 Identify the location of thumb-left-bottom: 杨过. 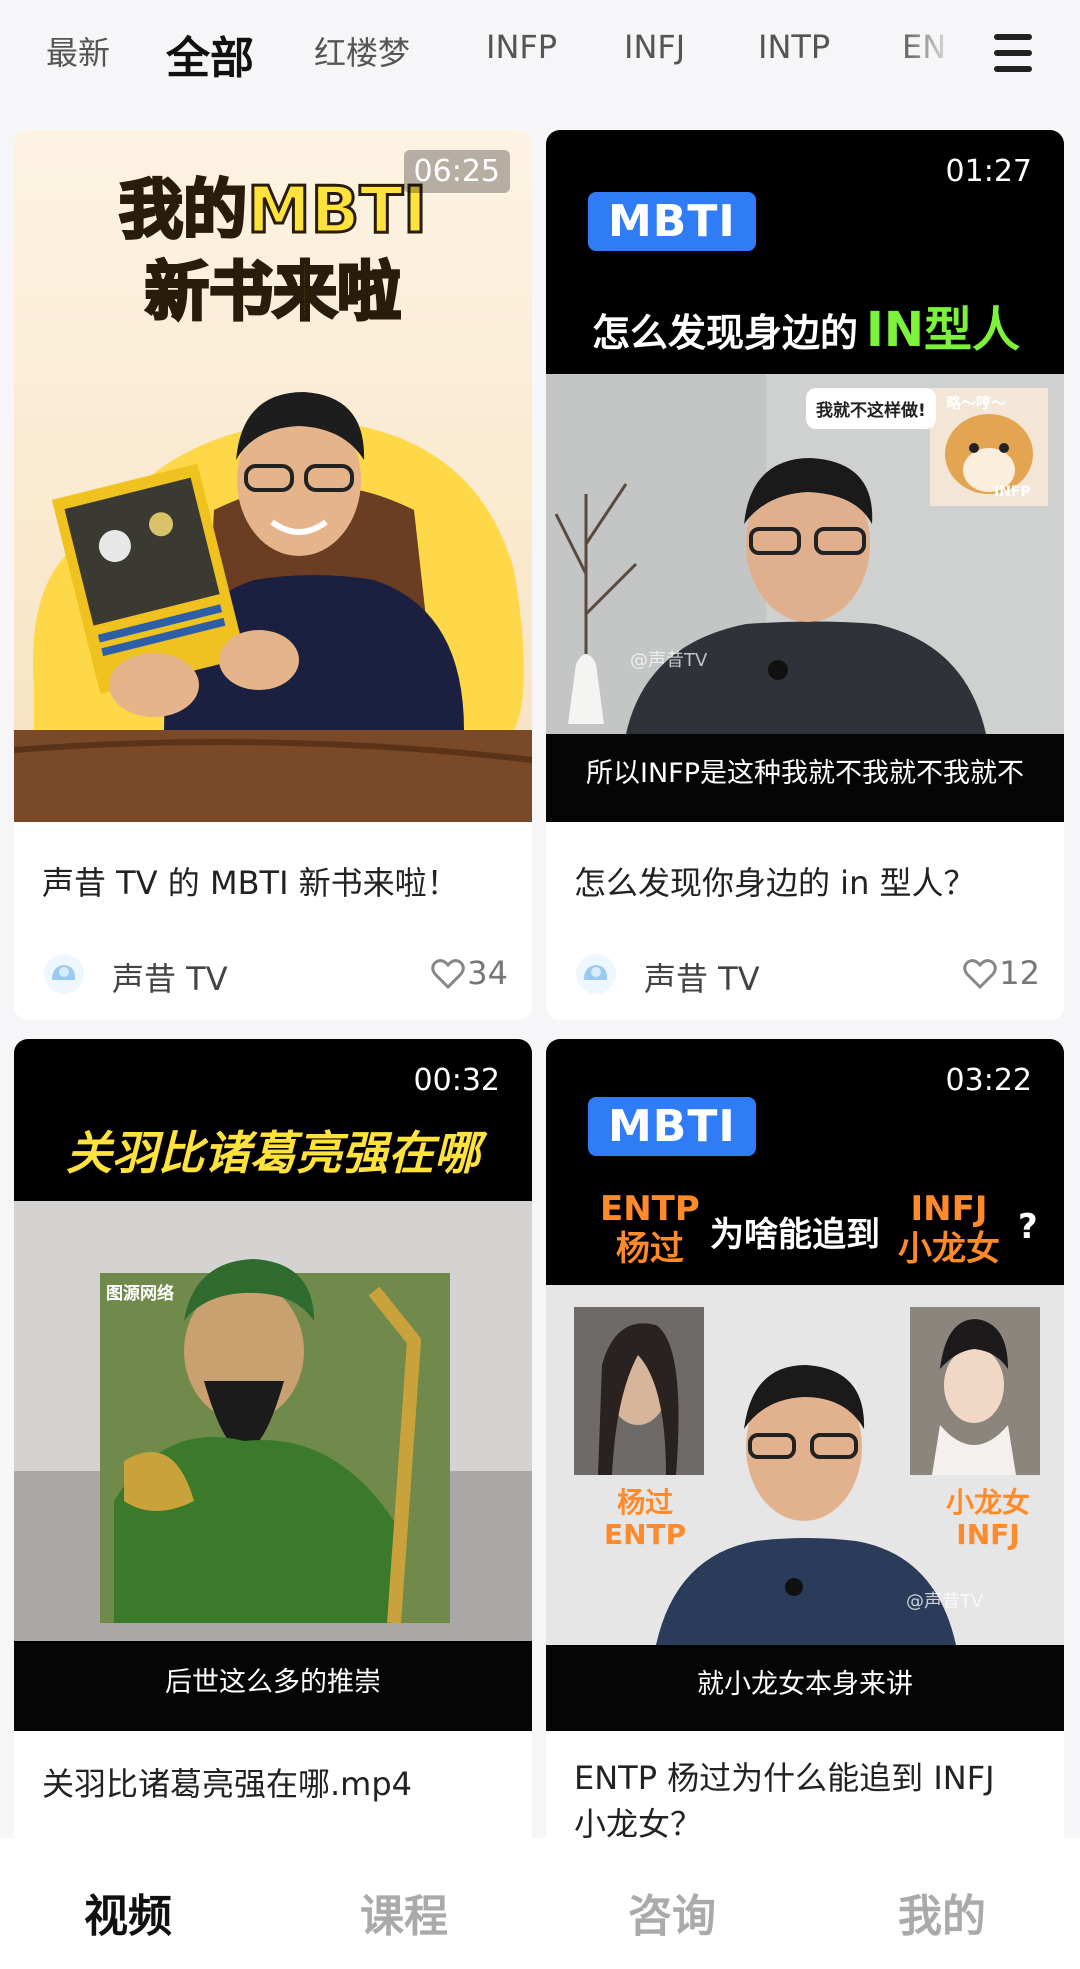
(649, 1249).